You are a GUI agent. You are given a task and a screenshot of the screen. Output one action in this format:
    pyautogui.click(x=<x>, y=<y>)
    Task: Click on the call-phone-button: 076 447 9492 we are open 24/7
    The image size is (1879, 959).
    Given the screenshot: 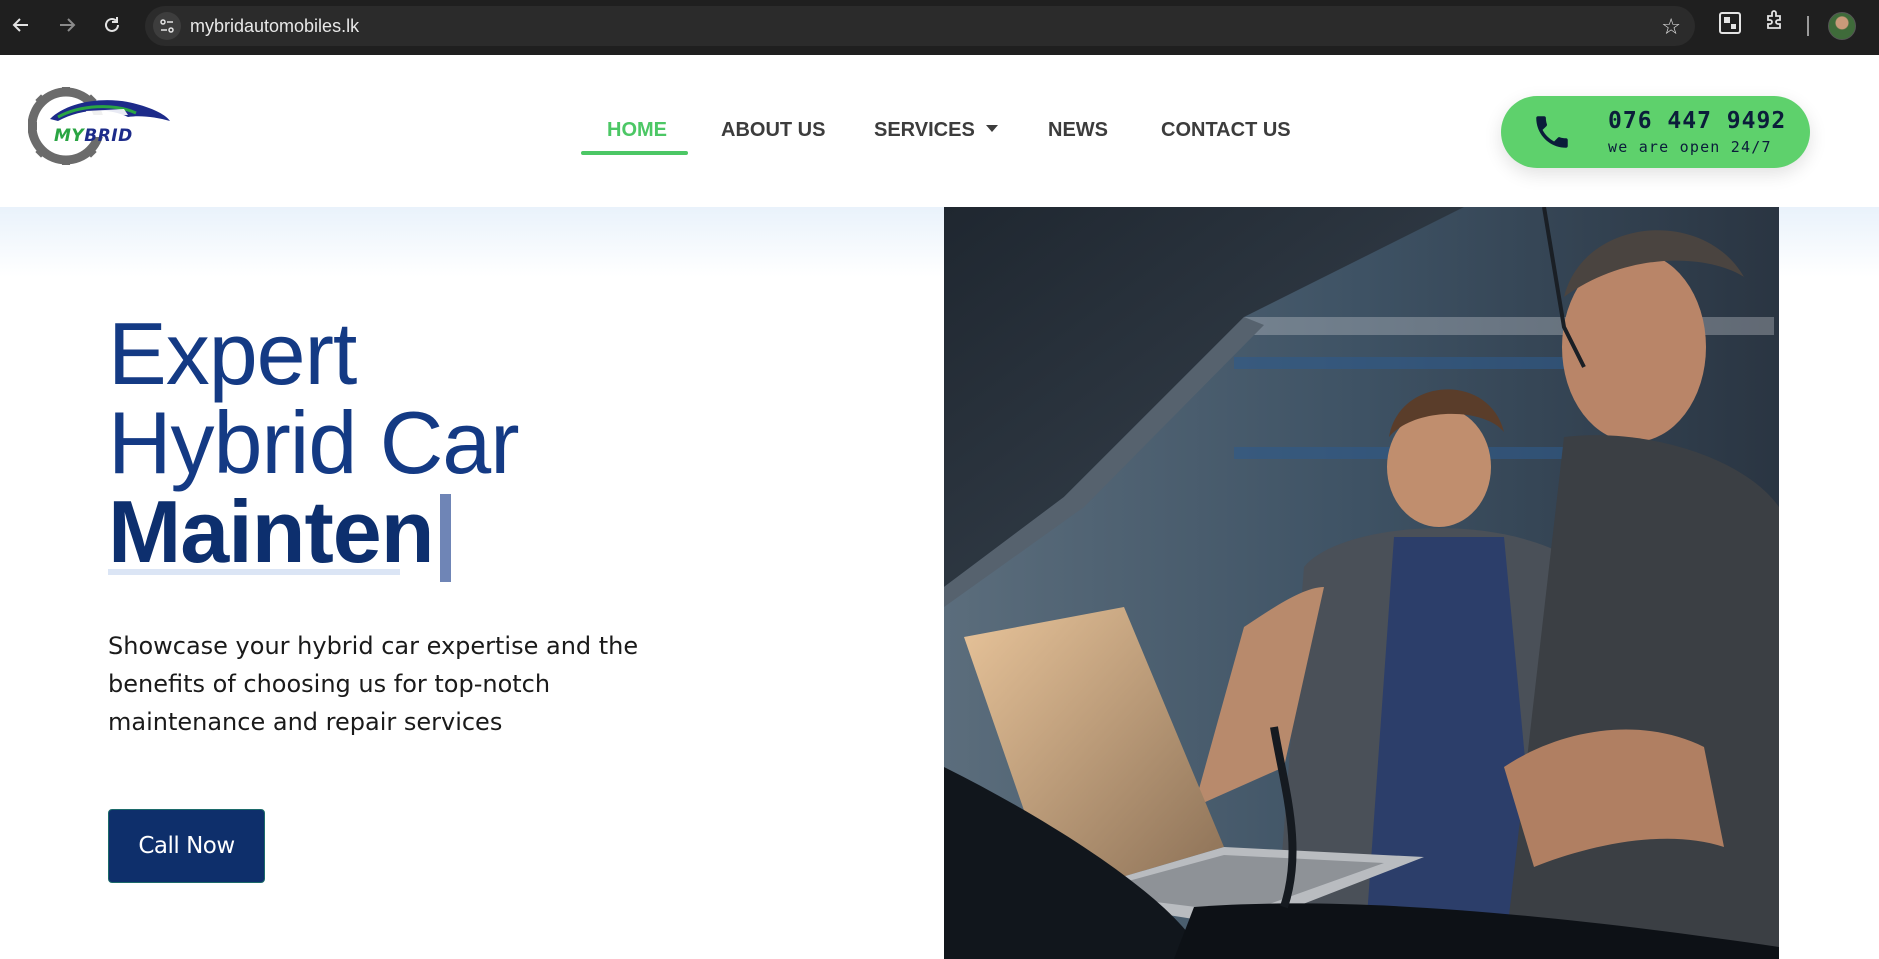 What is the action you would take?
    pyautogui.click(x=1655, y=132)
    